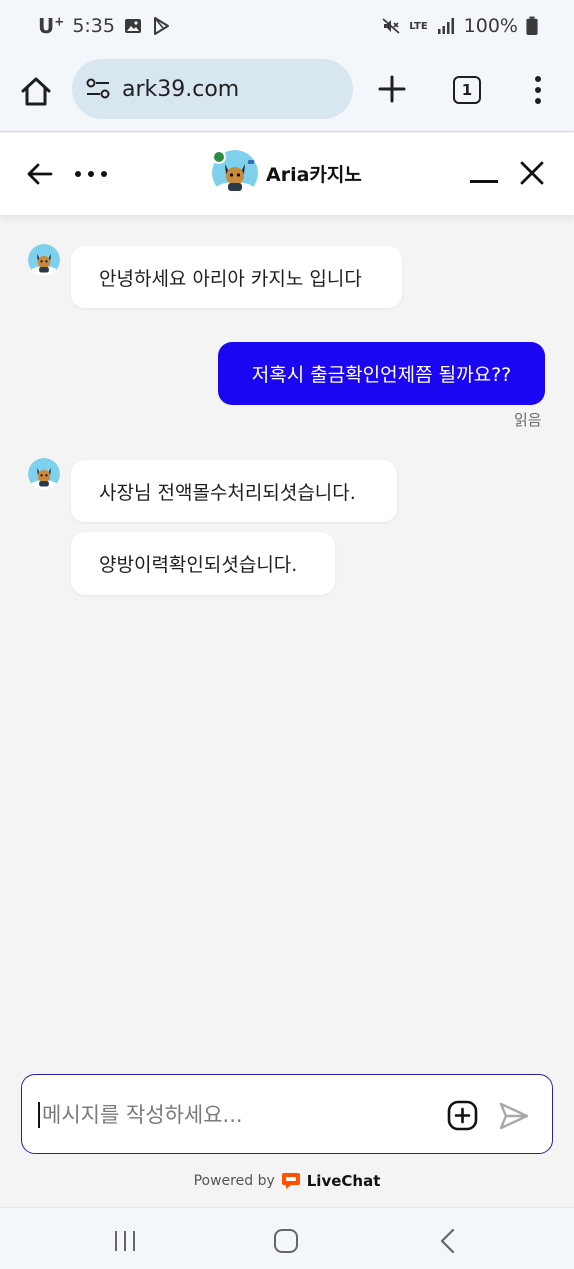  I want to click on address-bar: ark39.com, so click(212, 89).